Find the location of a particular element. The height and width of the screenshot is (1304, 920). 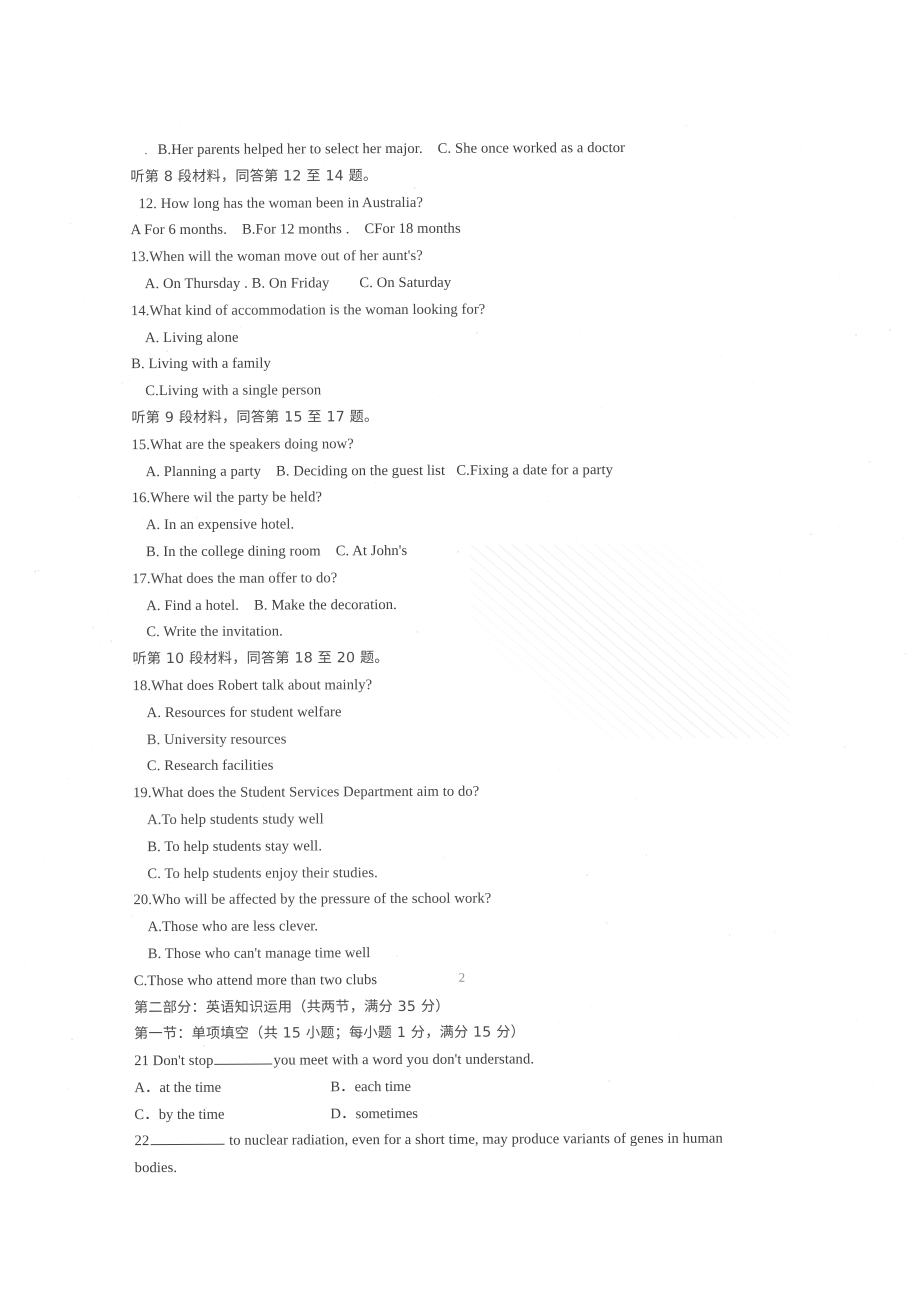

text-line: A.To help students study well is located at coordinates (235, 820).